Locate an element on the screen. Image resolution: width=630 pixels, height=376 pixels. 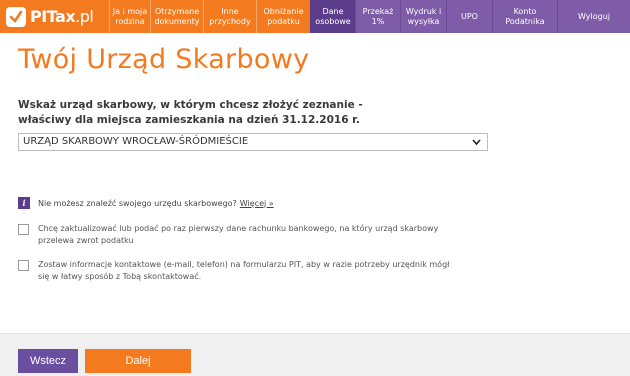
nav-item-5: Przekaż 1% is located at coordinates (377, 16).